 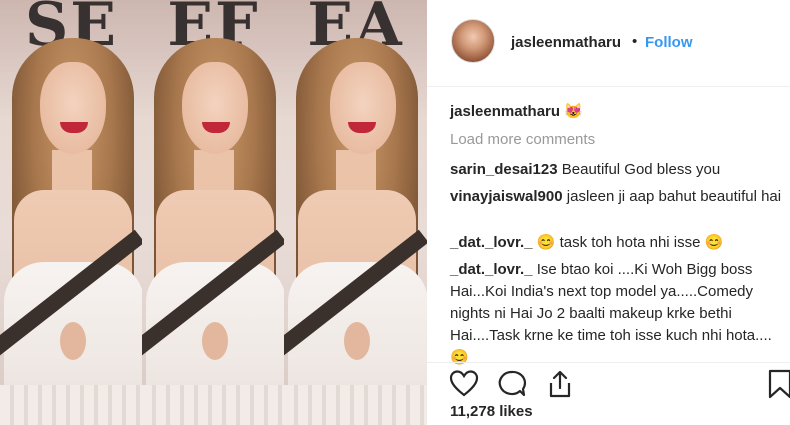 I want to click on list-item: _dat._lovr._ 😊 task toh hota nhi isse 😊, so click(x=617, y=243).